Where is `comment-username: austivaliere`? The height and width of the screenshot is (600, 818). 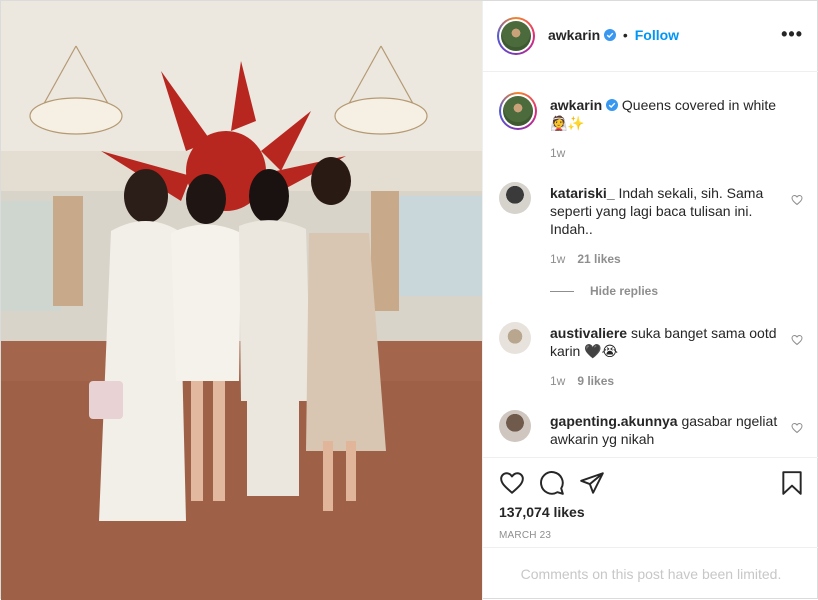
comment-username: austivaliere is located at coordinates (588, 333).